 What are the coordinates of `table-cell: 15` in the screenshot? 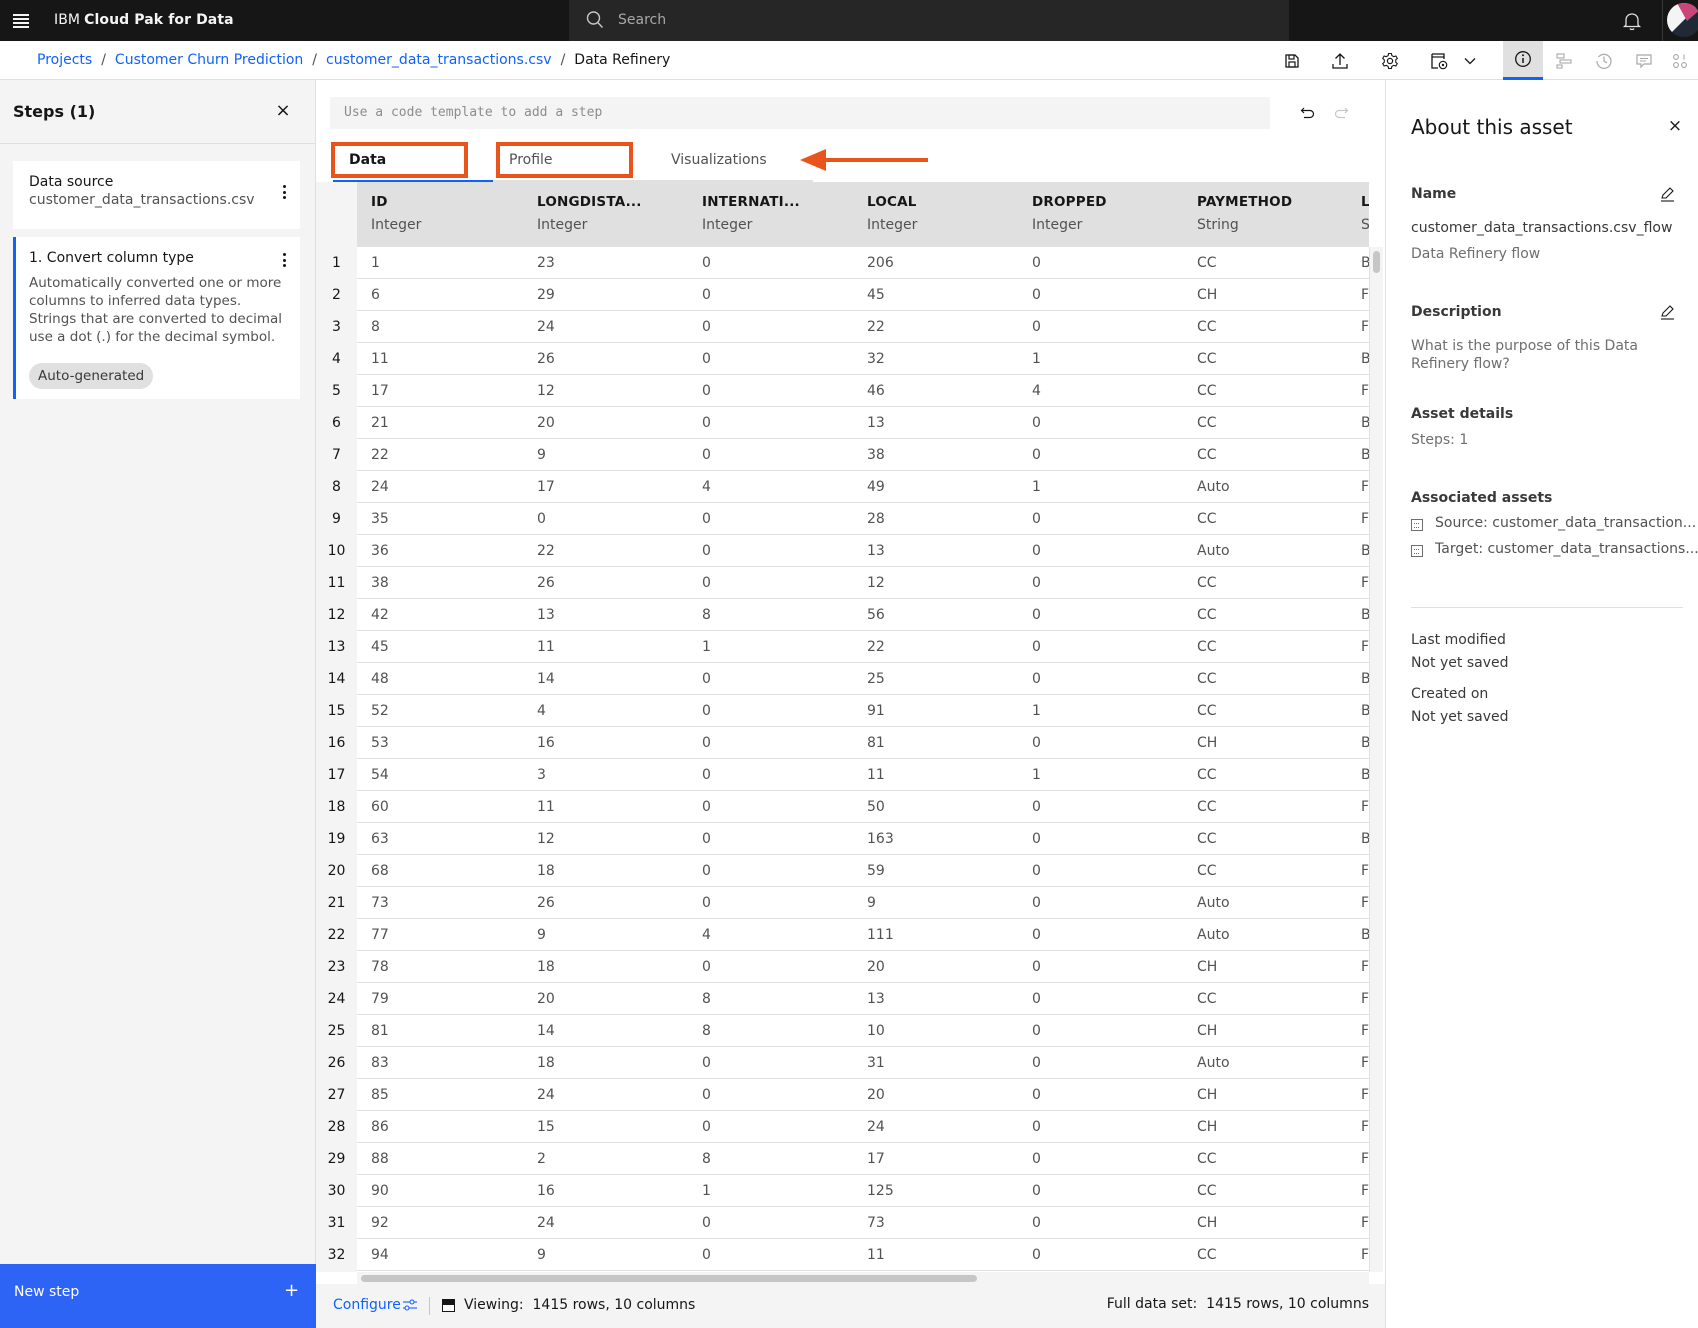 It's located at (546, 1127).